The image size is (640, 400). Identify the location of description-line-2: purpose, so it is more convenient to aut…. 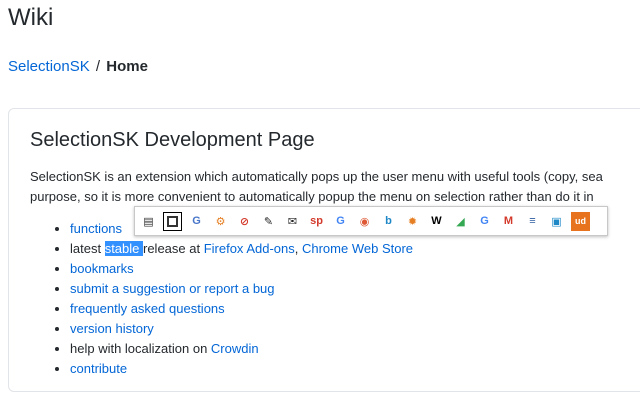
(312, 196).